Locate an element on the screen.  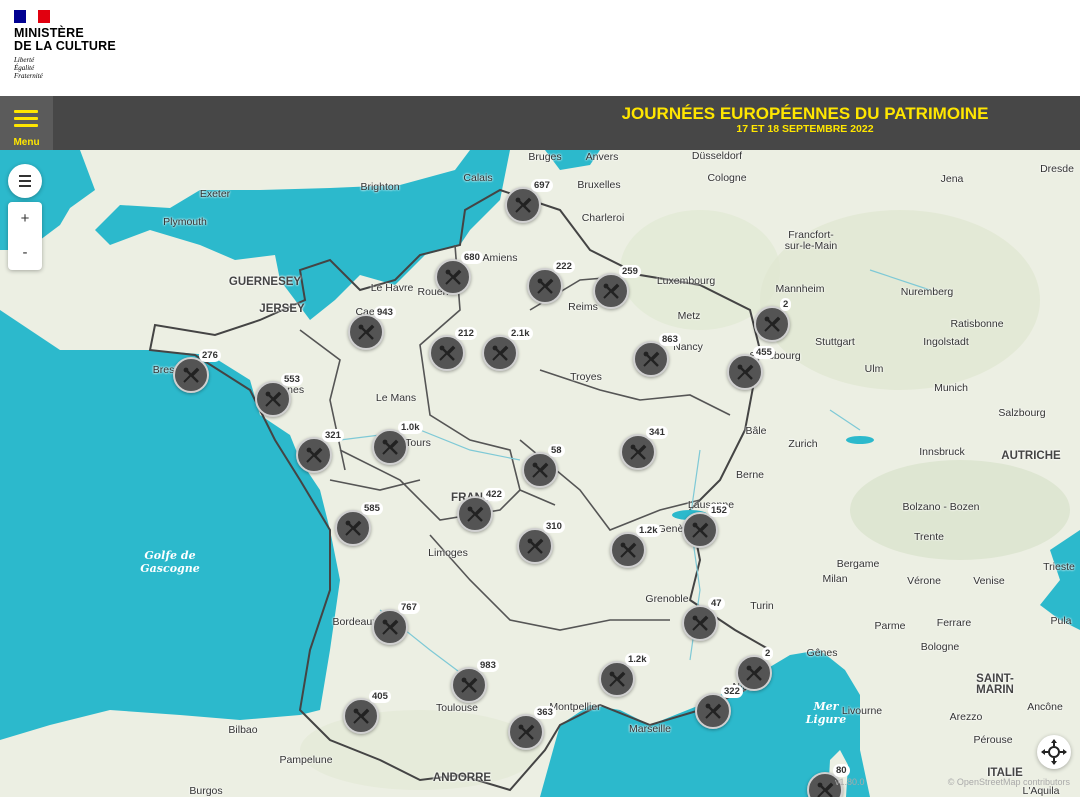
cluster-marker: 310 is located at coordinates (541, 542).